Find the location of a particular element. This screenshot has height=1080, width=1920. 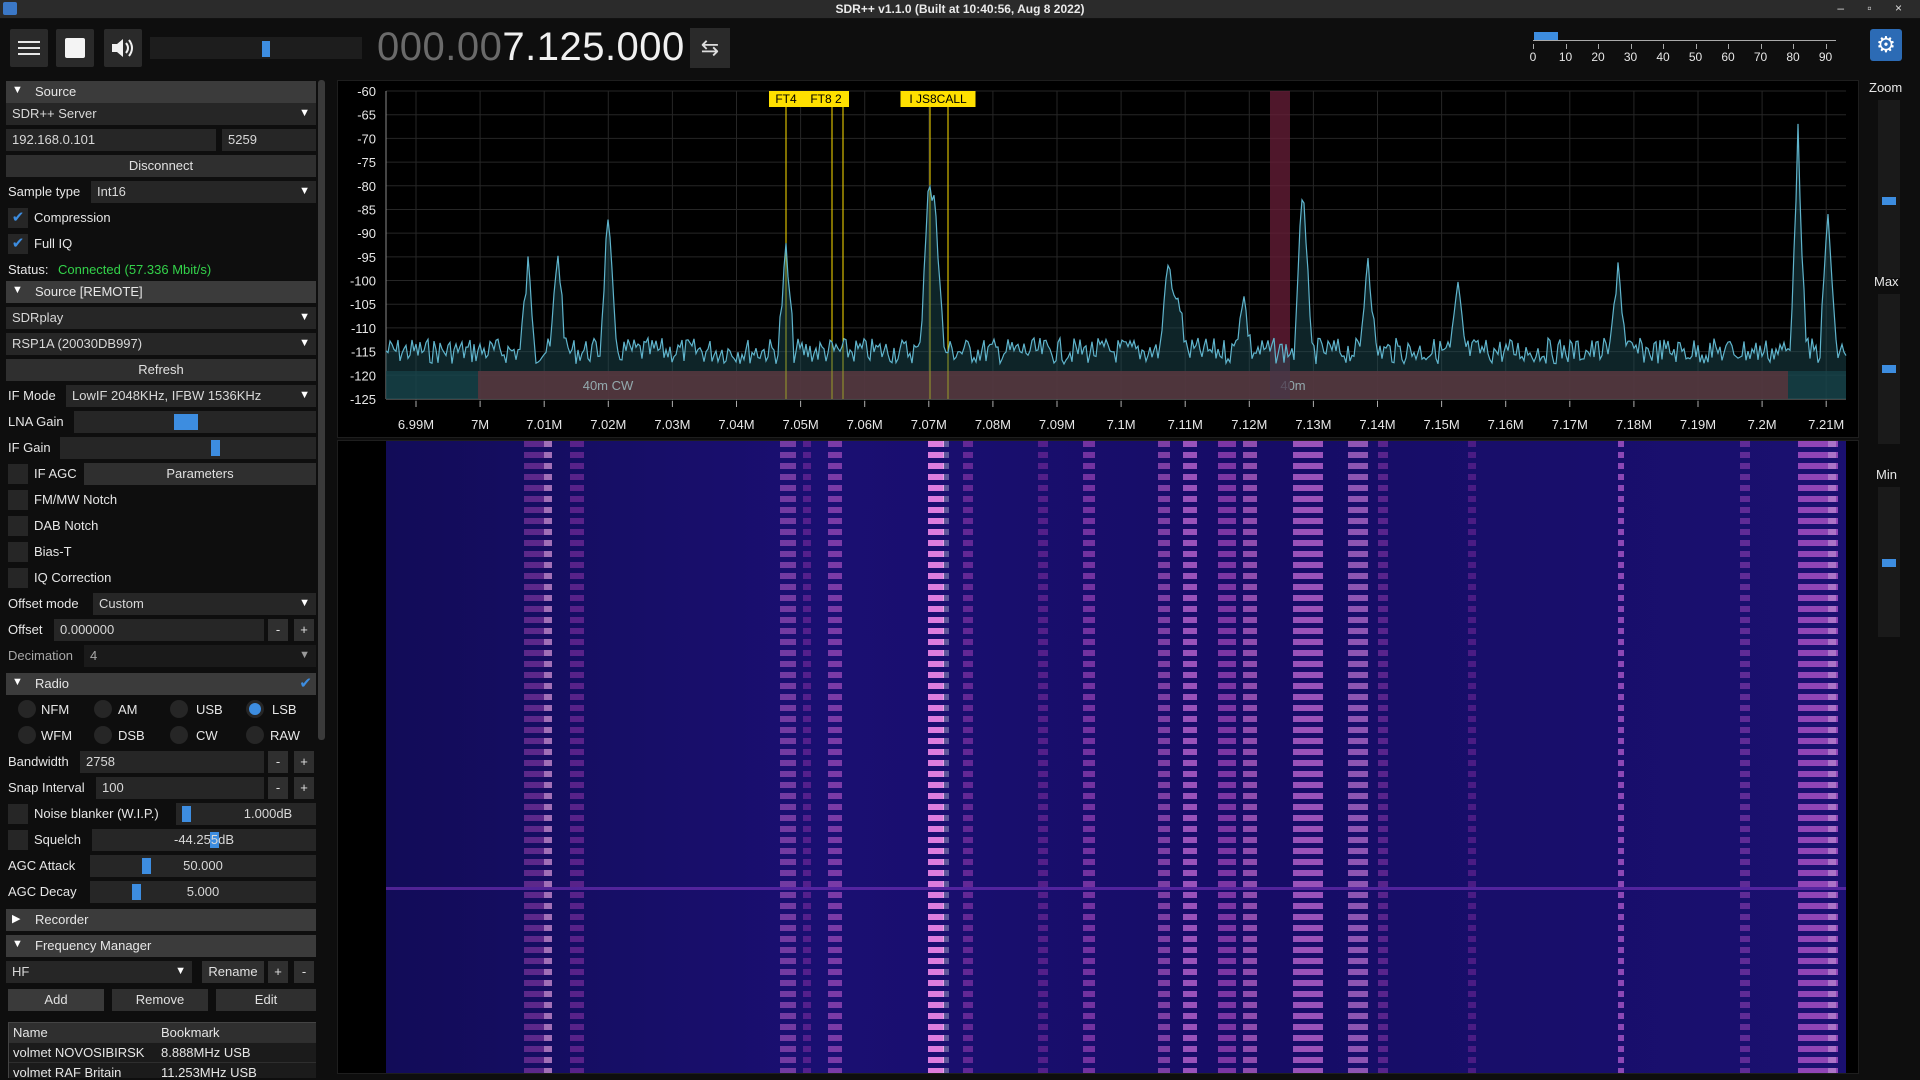

frequency-leading-digits: 000.00 is located at coordinates (439, 47).